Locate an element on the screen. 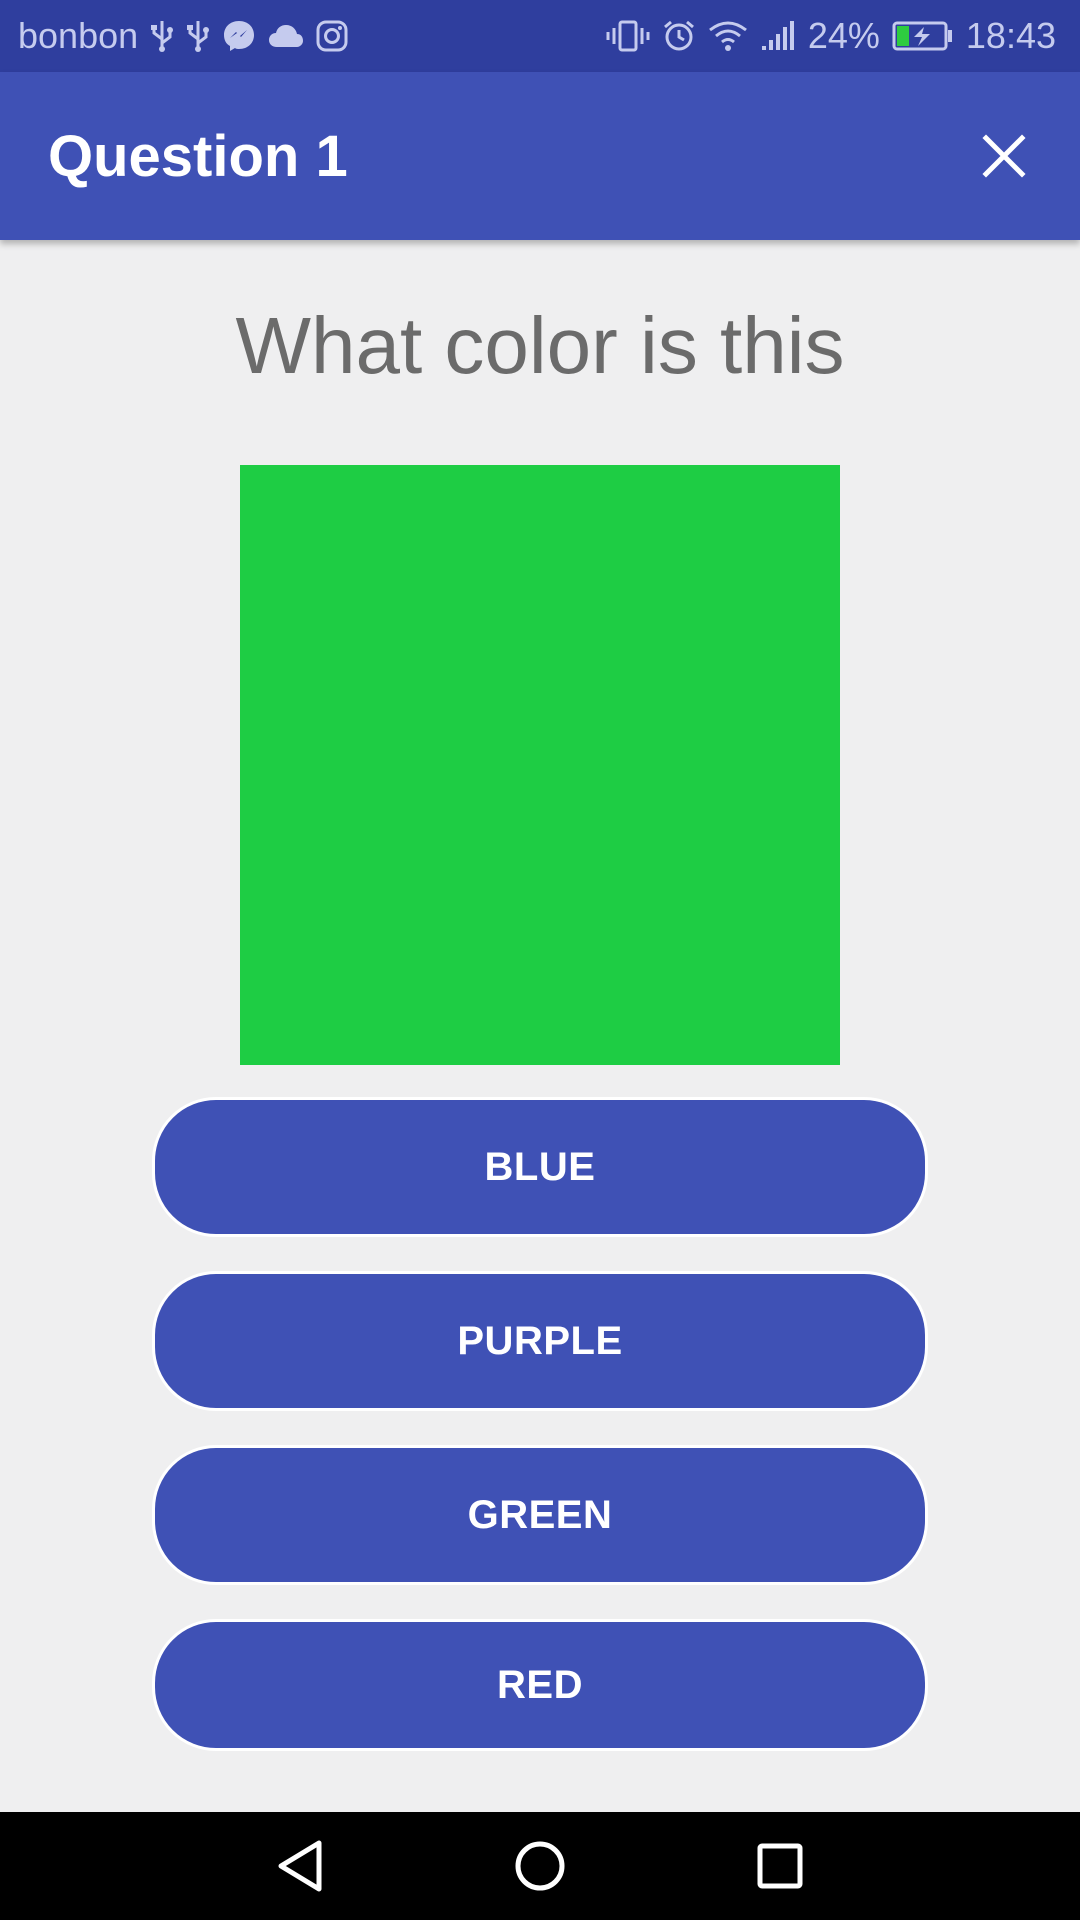  recents-button is located at coordinates (780, 1866).